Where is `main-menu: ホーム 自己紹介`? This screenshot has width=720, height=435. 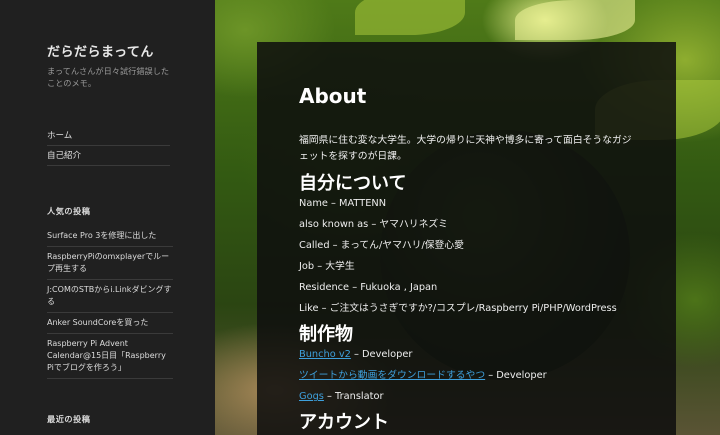
main-menu: ホーム 自己紹介 is located at coordinates (108, 146).